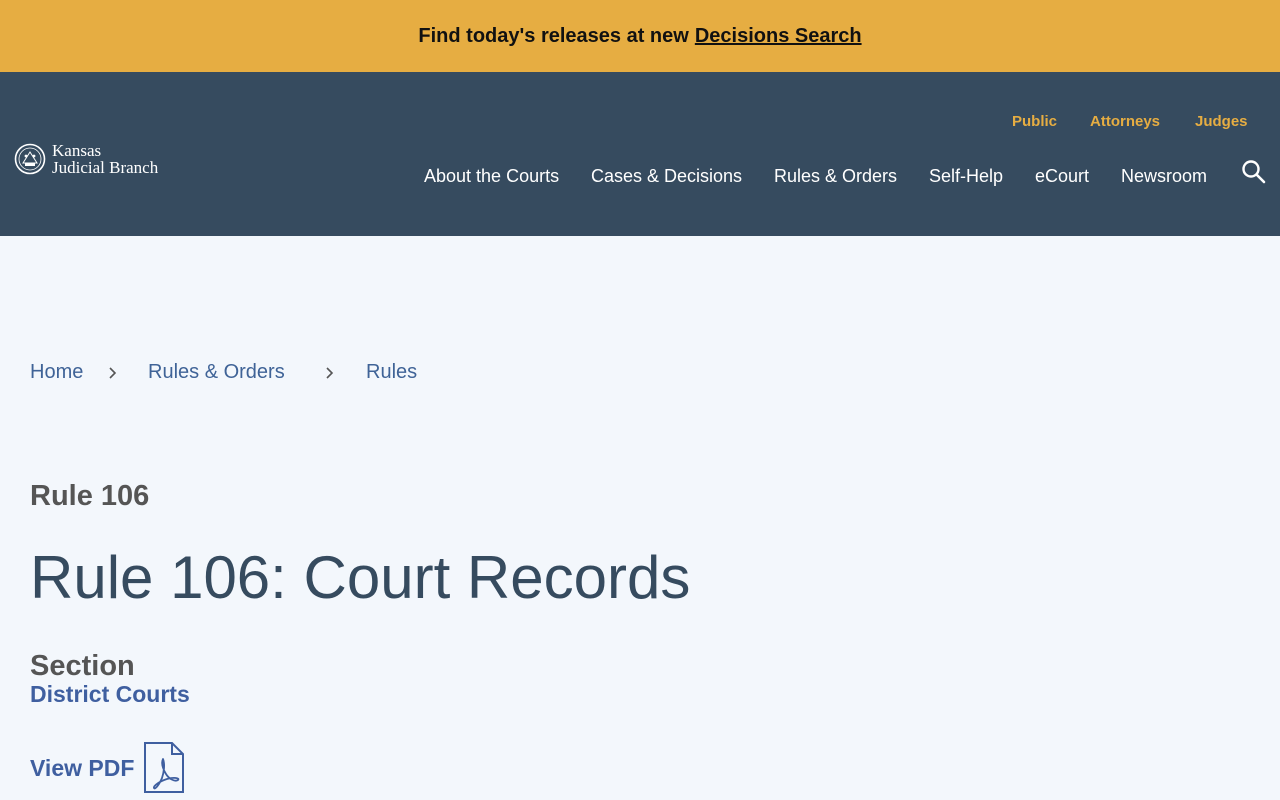 This screenshot has height=800, width=1280. What do you see at coordinates (778, 36) in the screenshot?
I see `decisions-search-link: Decisions Search` at bounding box center [778, 36].